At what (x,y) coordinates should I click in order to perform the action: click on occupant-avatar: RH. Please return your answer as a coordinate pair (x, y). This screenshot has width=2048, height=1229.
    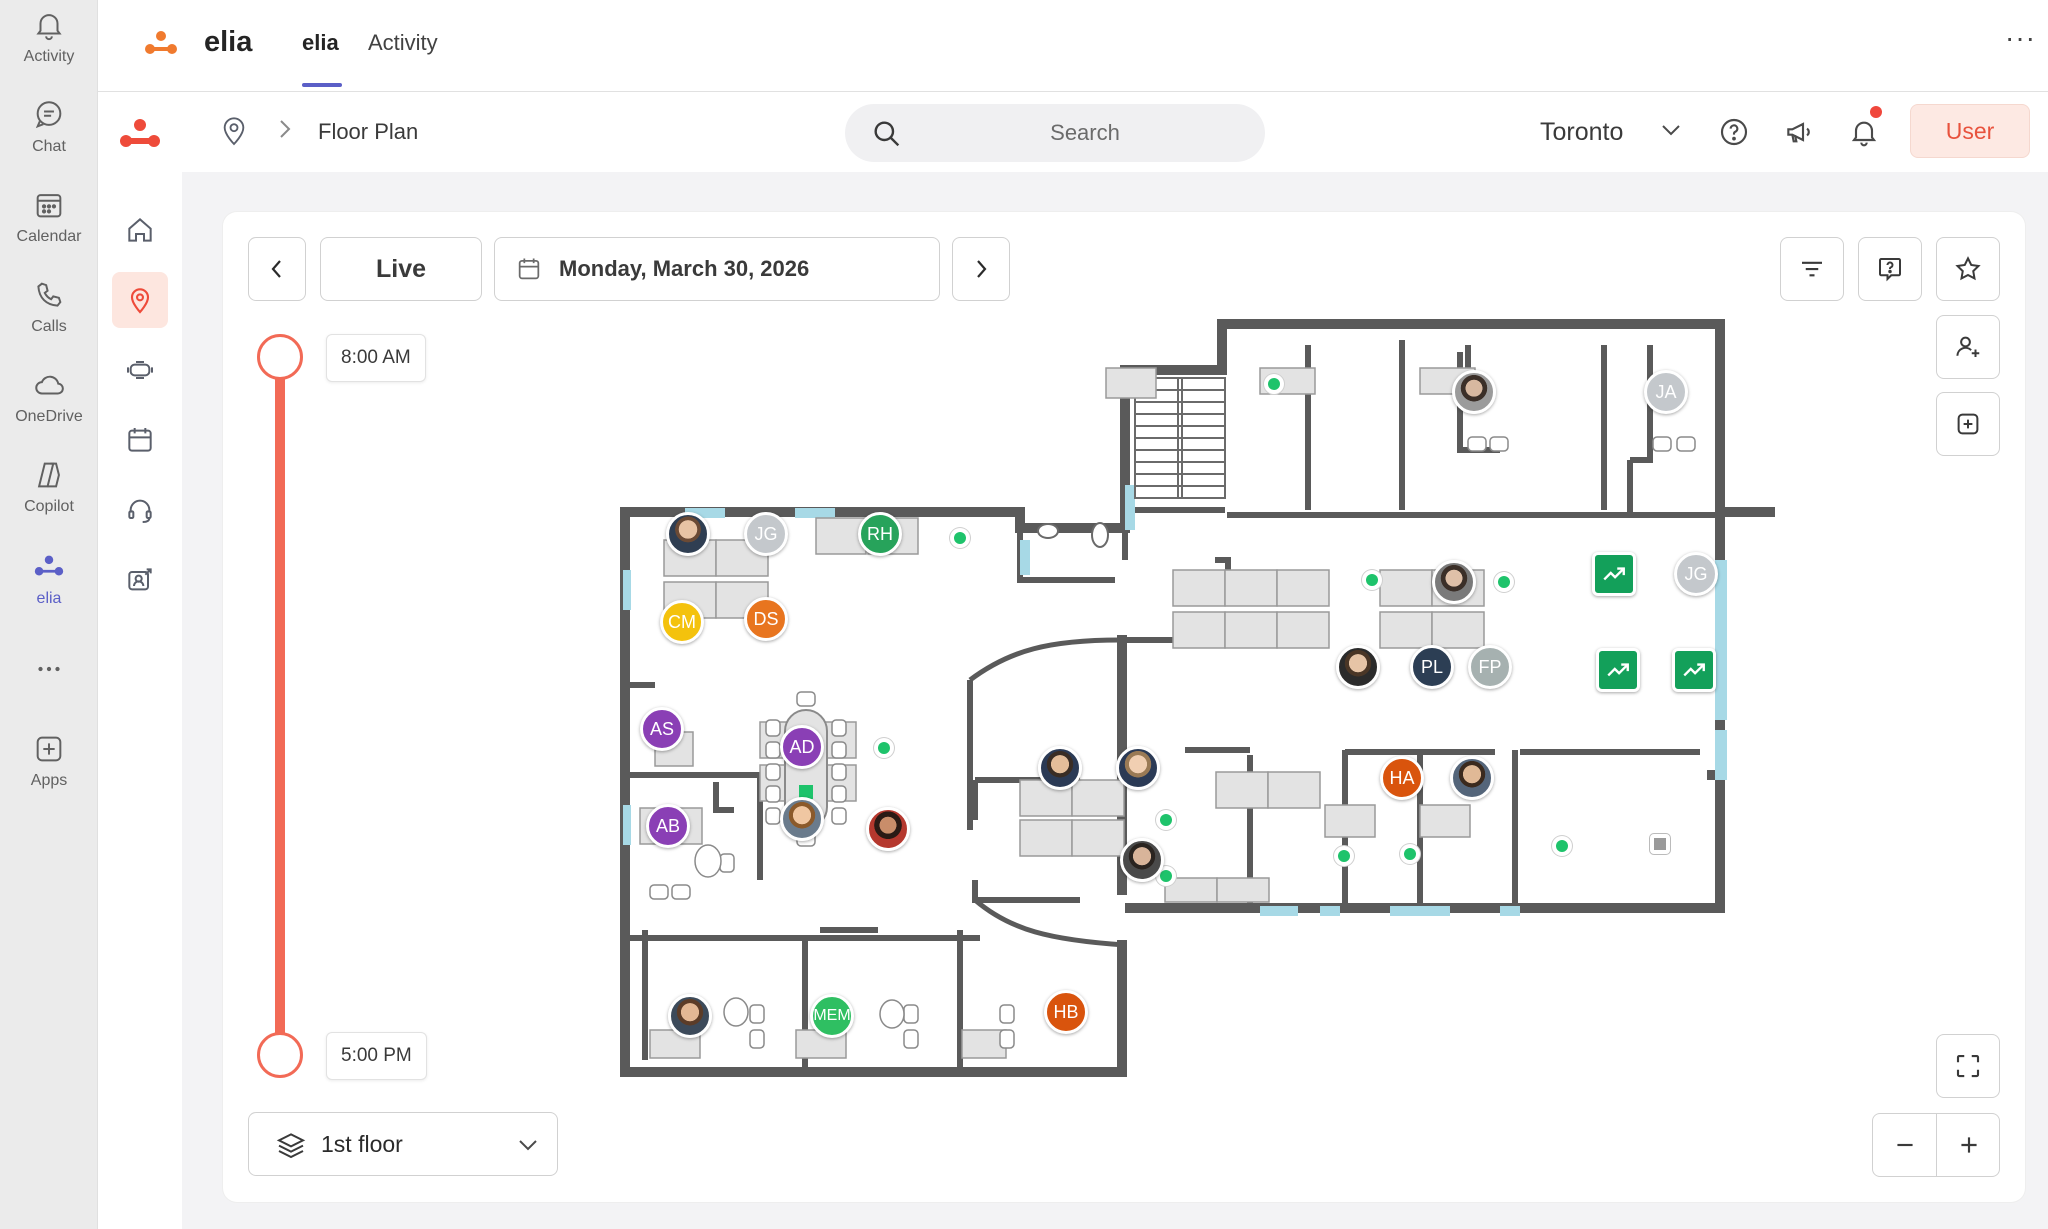
    Looking at the image, I should click on (880, 534).